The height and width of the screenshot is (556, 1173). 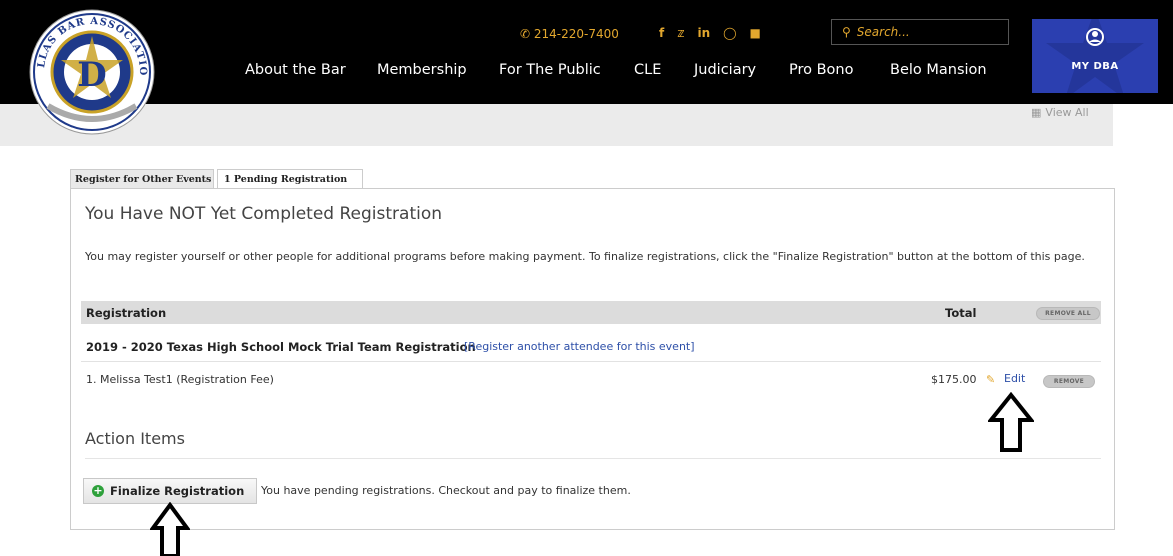 What do you see at coordinates (98, 490) in the screenshot?
I see `plus-icon: +` at bounding box center [98, 490].